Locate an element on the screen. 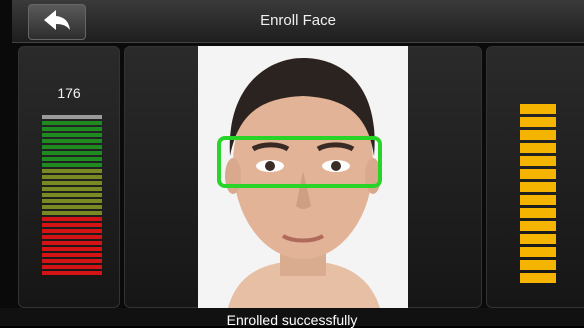 The image size is (584, 328). quality-meter is located at coordinates (72, 196).